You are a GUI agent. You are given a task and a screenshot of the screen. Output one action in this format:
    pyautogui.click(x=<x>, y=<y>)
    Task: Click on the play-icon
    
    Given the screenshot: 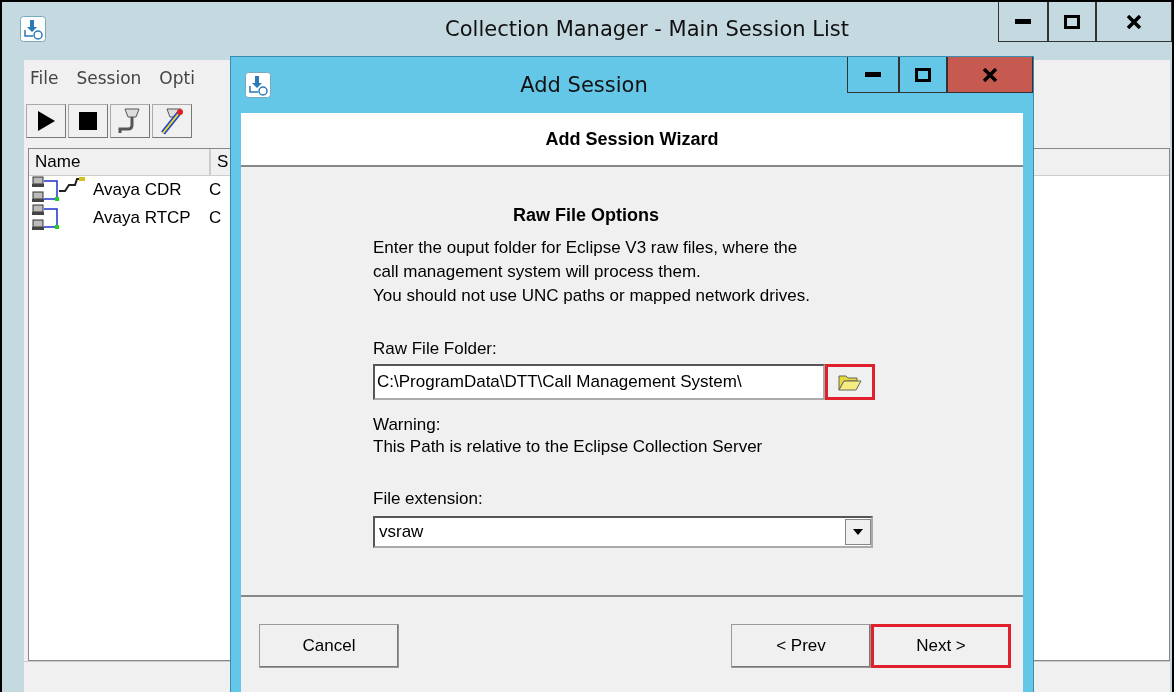 What is the action you would take?
    pyautogui.click(x=46, y=121)
    